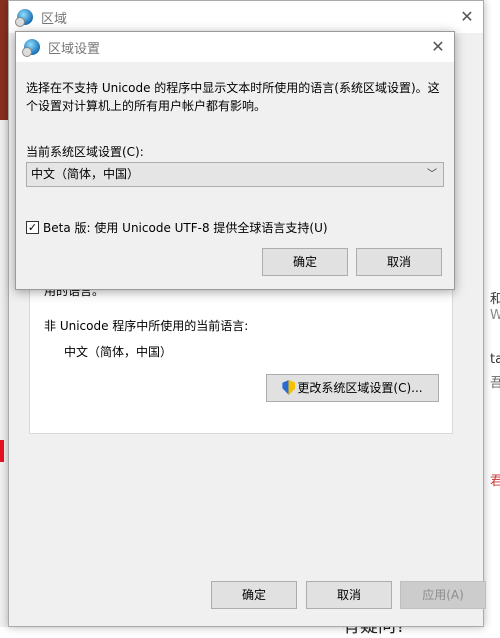  What do you see at coordinates (495, 383) in the screenshot?
I see `bg-text: 吾` at bounding box center [495, 383].